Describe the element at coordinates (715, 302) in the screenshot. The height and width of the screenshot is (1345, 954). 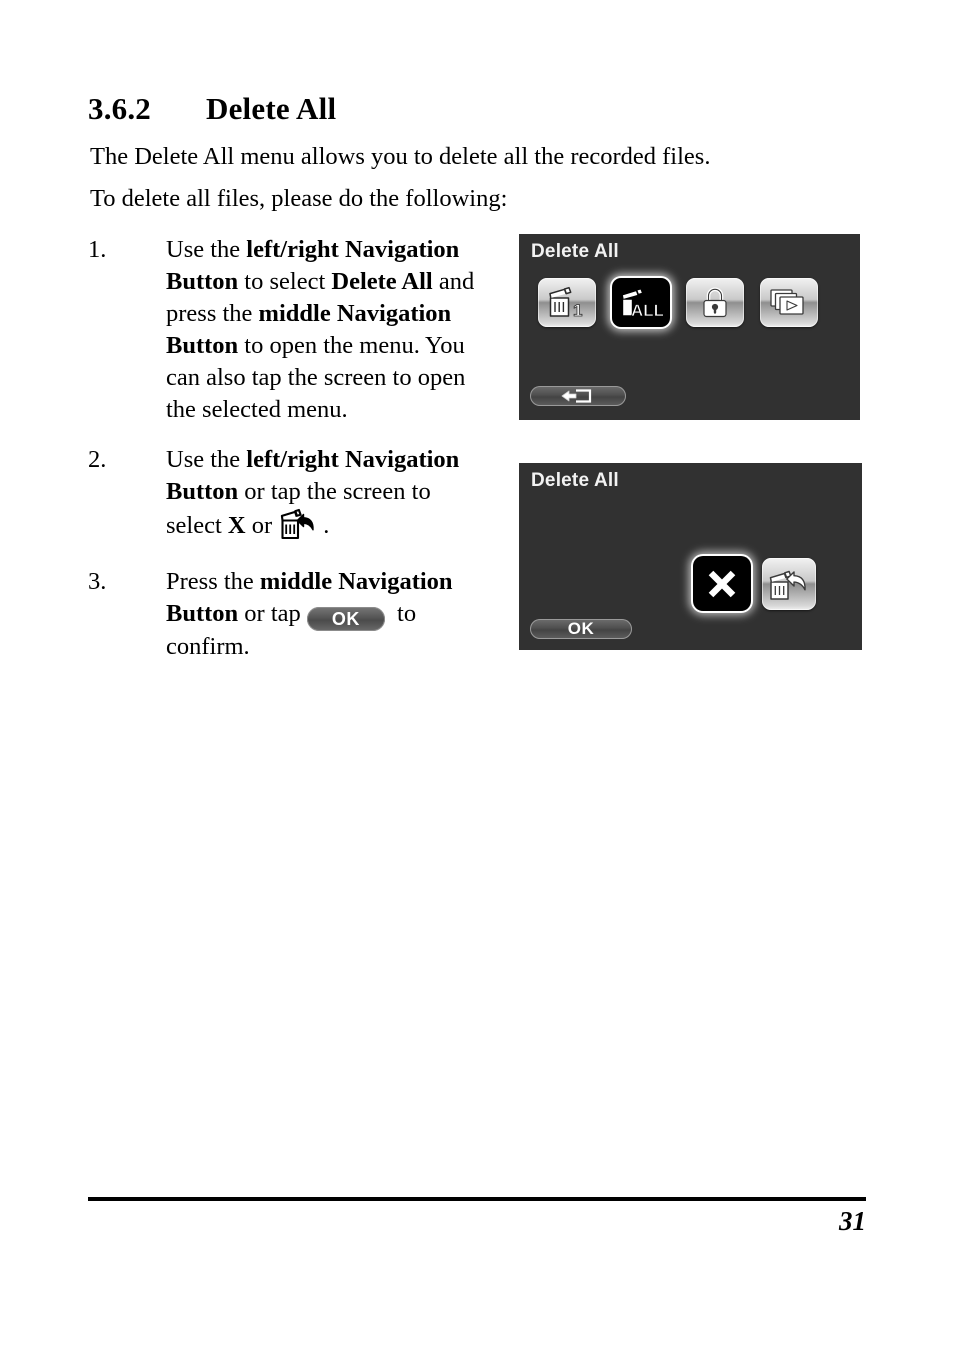
I see `lock-icon` at that location.